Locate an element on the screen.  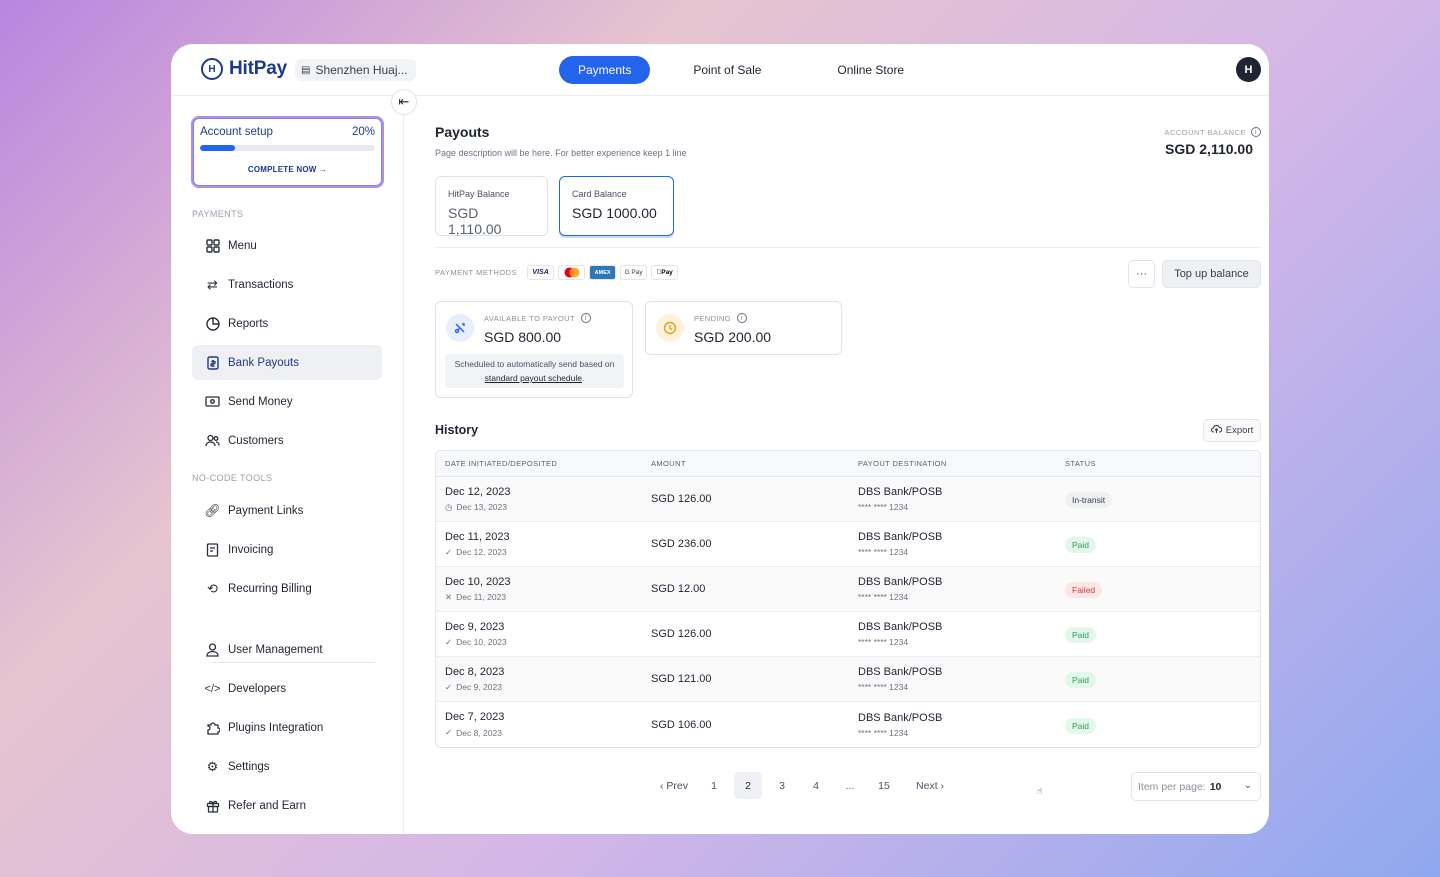
money-icon is located at coordinates (212, 401).